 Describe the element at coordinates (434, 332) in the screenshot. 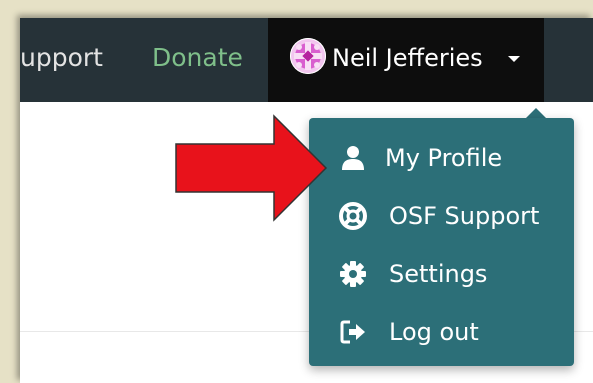

I see `menu-label-log-out: Log out` at that location.